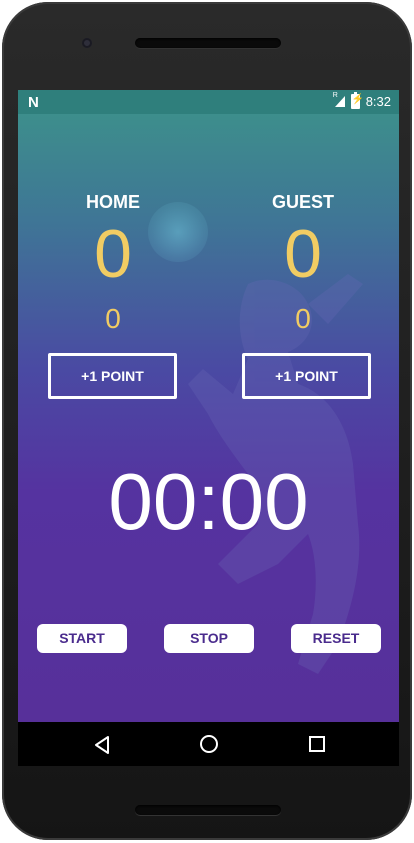  What do you see at coordinates (82, 638) in the screenshot?
I see `start-button: START` at bounding box center [82, 638].